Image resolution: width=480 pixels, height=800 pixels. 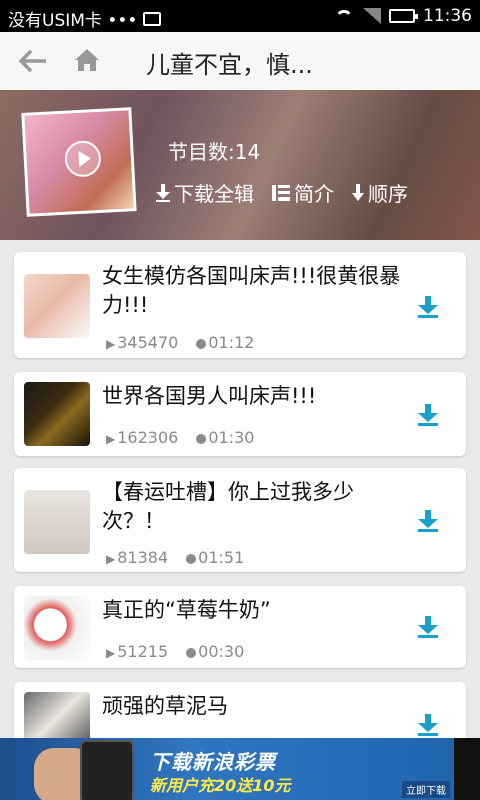 What do you see at coordinates (447, 16) in the screenshot?
I see `clock-time: 11:36` at bounding box center [447, 16].